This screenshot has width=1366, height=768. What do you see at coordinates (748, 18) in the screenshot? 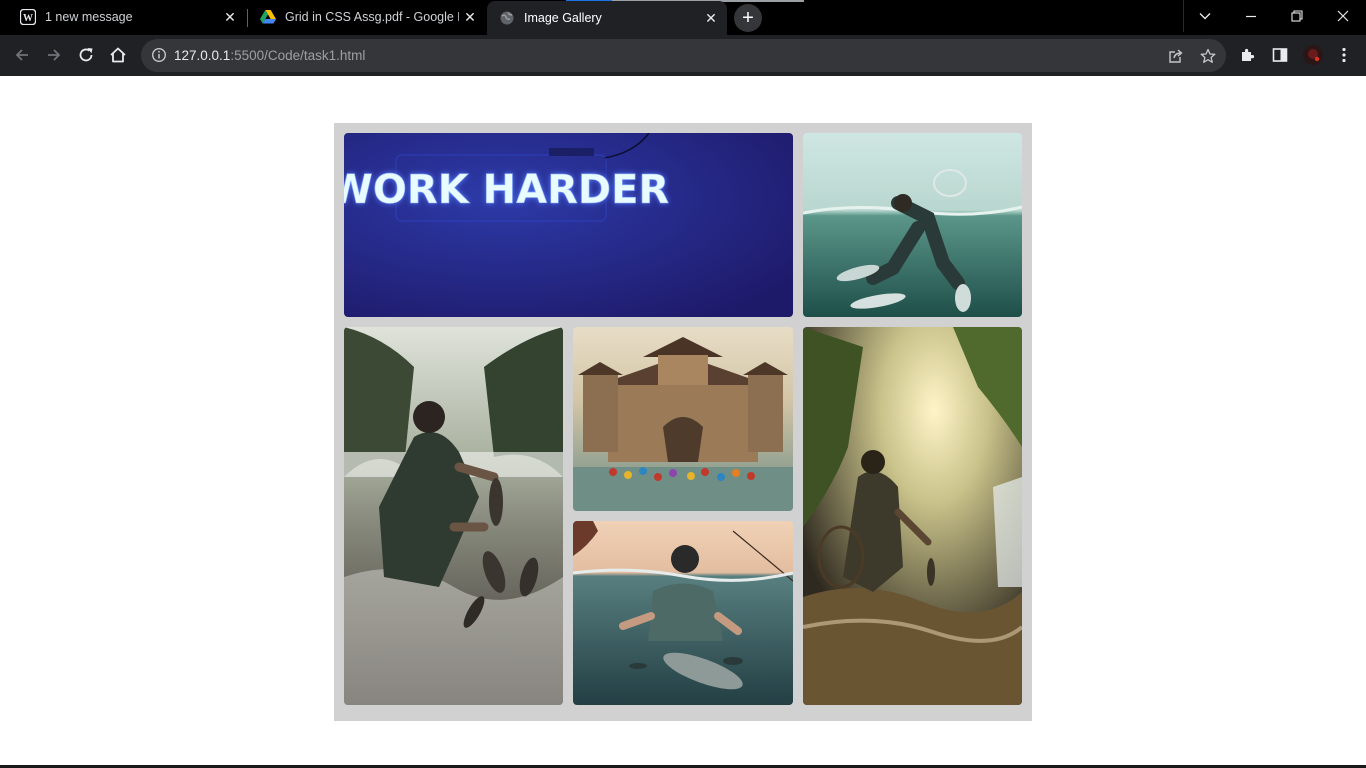
I see `new-tab-button: +` at bounding box center [748, 18].